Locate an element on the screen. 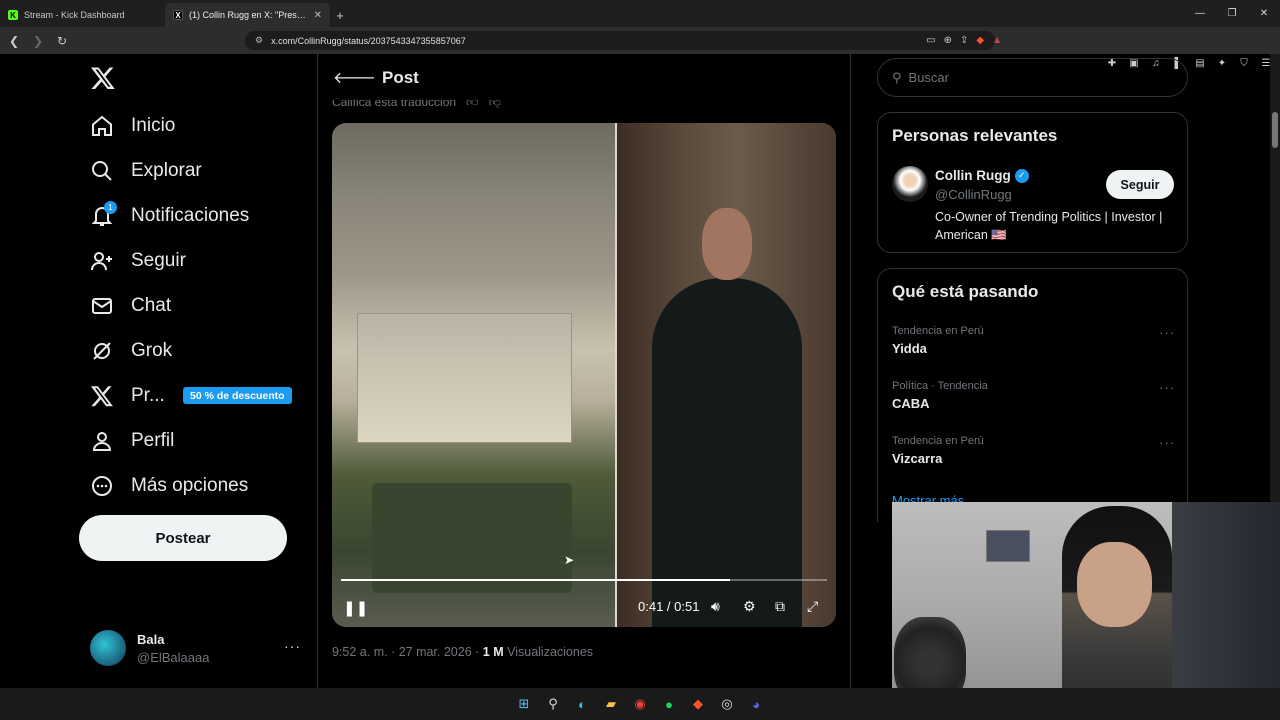 Image resolution: width=1280 pixels, height=720 pixels. close-window-icon: ✕ is located at coordinates (1264, 13).